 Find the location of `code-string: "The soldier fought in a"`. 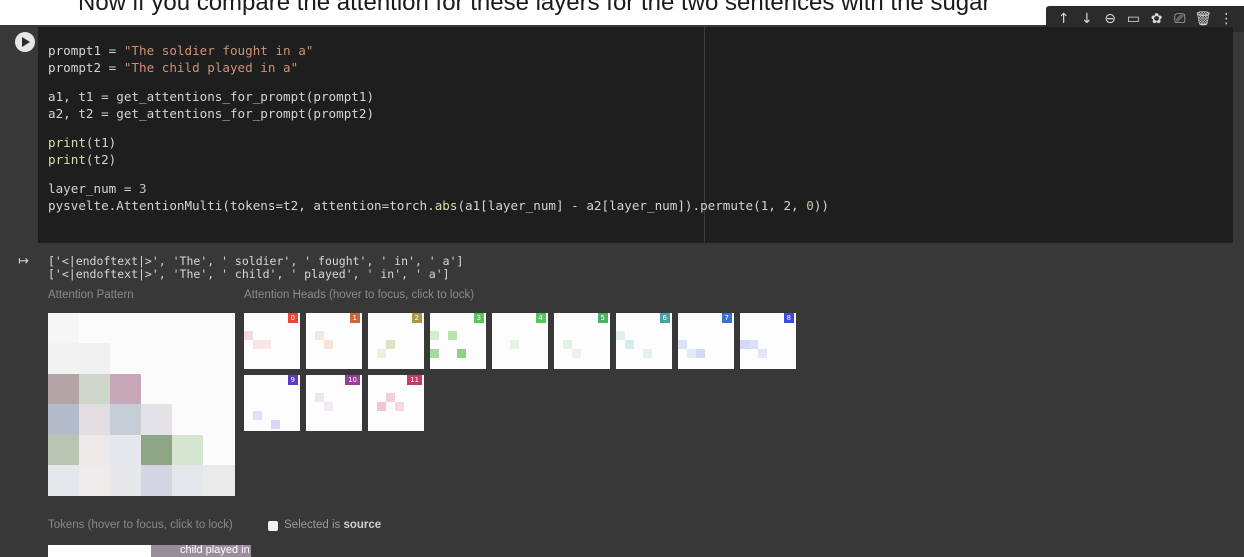

code-string: "The soldier fought in a" is located at coordinates (218, 50).